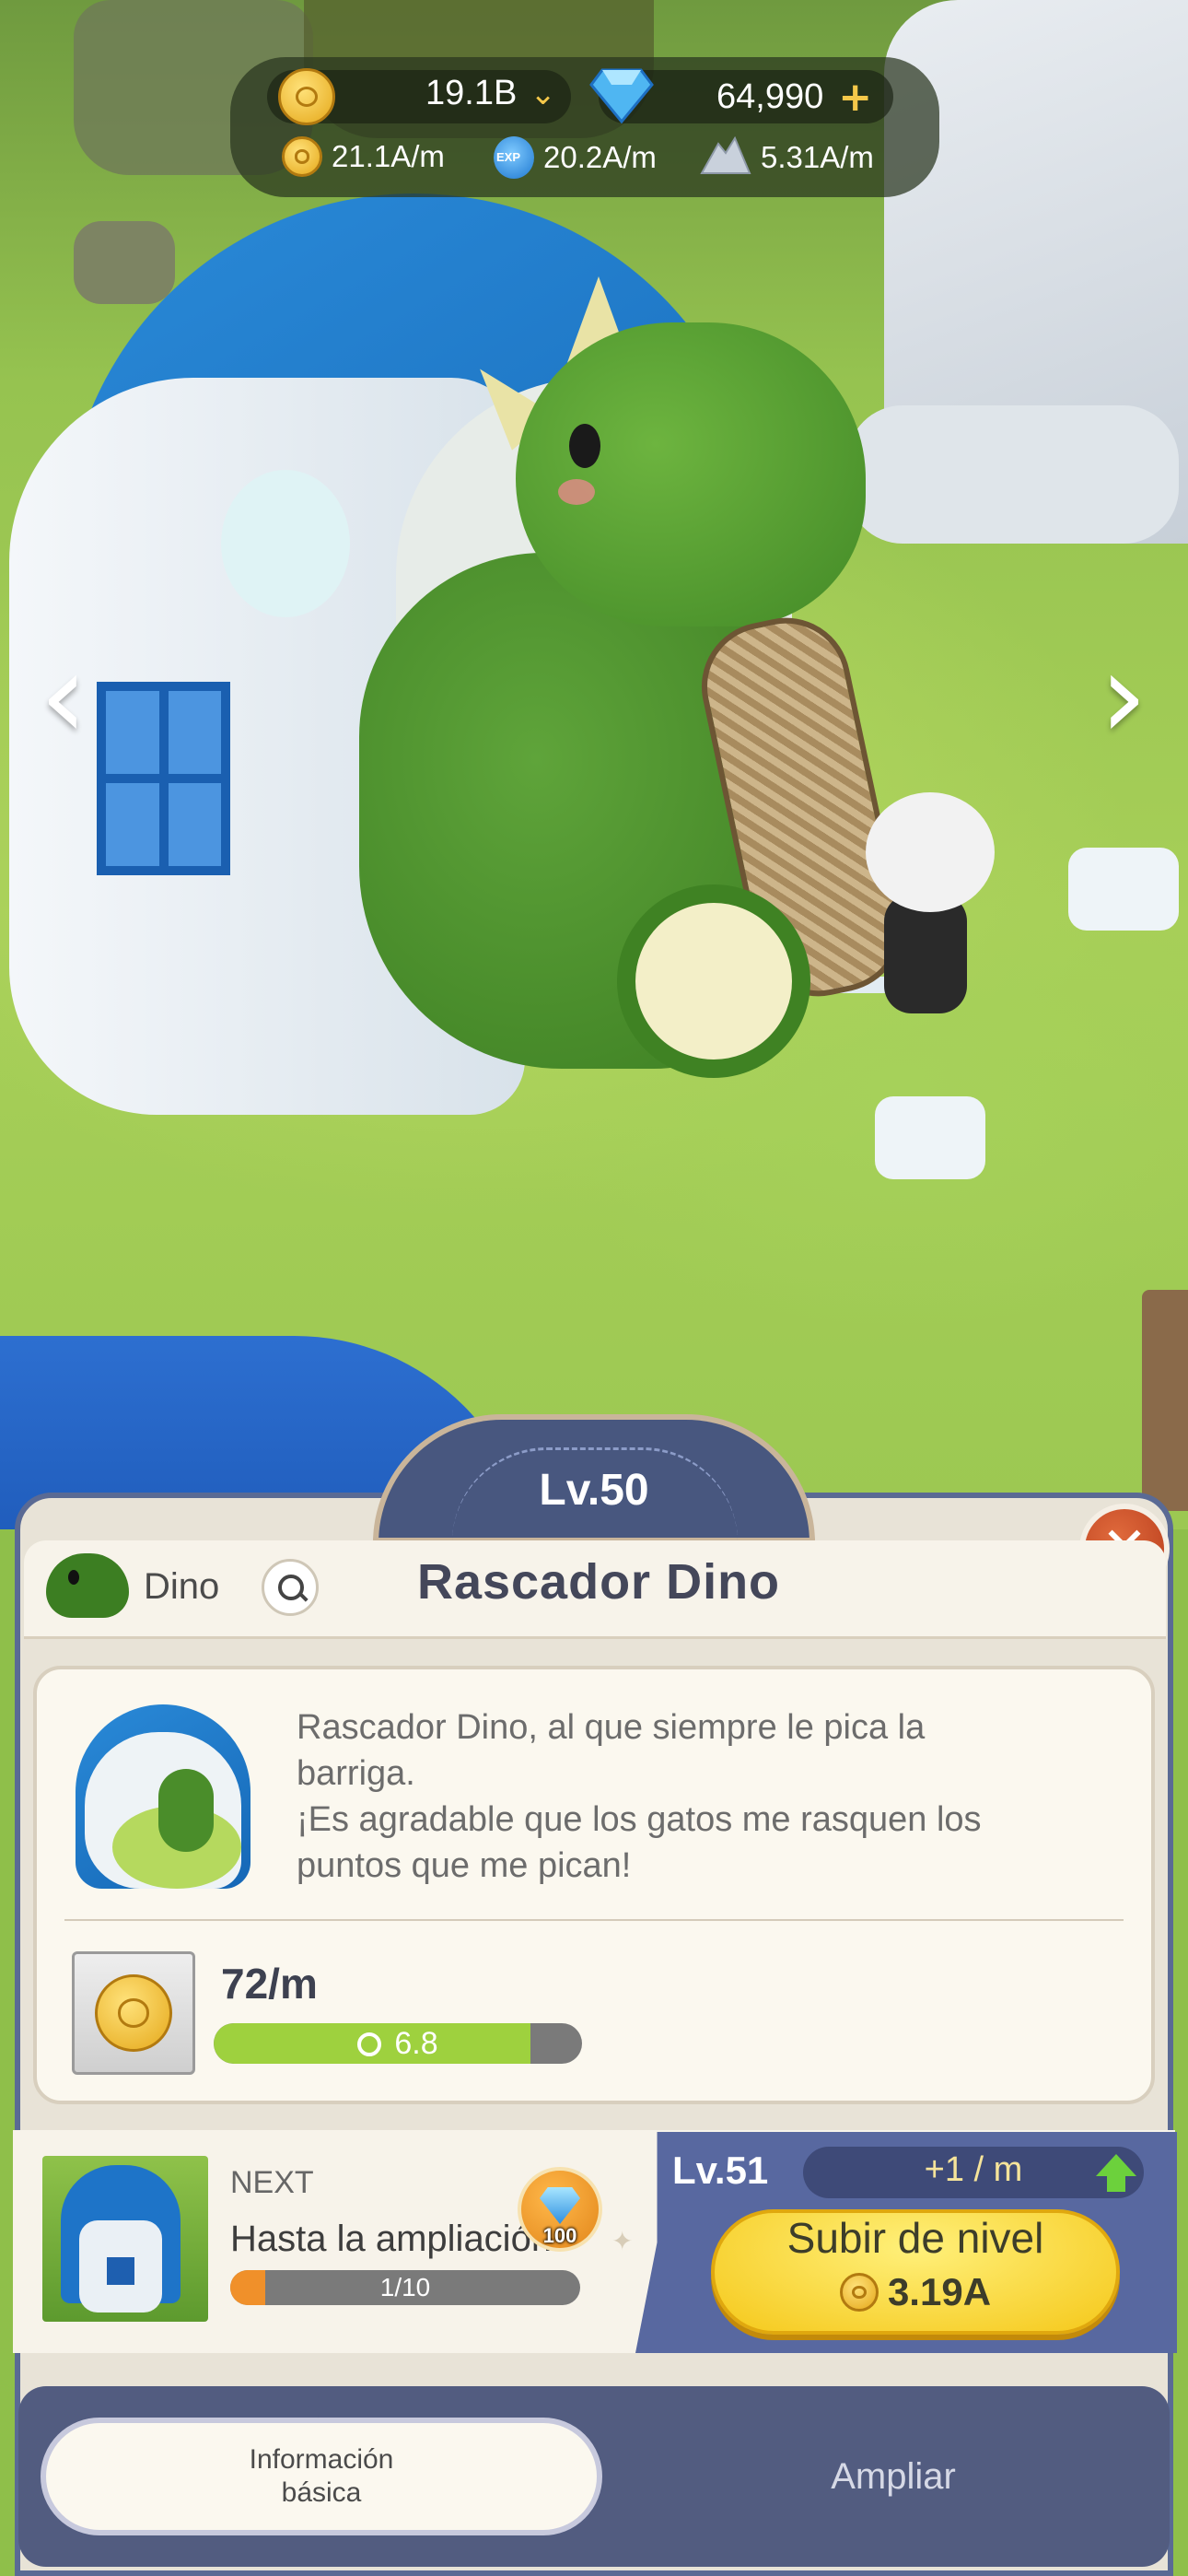 Image resolution: width=1188 pixels, height=2576 pixels. Describe the element at coordinates (559, 2235) in the screenshot. I see `gem-reward-amount: 100` at that location.